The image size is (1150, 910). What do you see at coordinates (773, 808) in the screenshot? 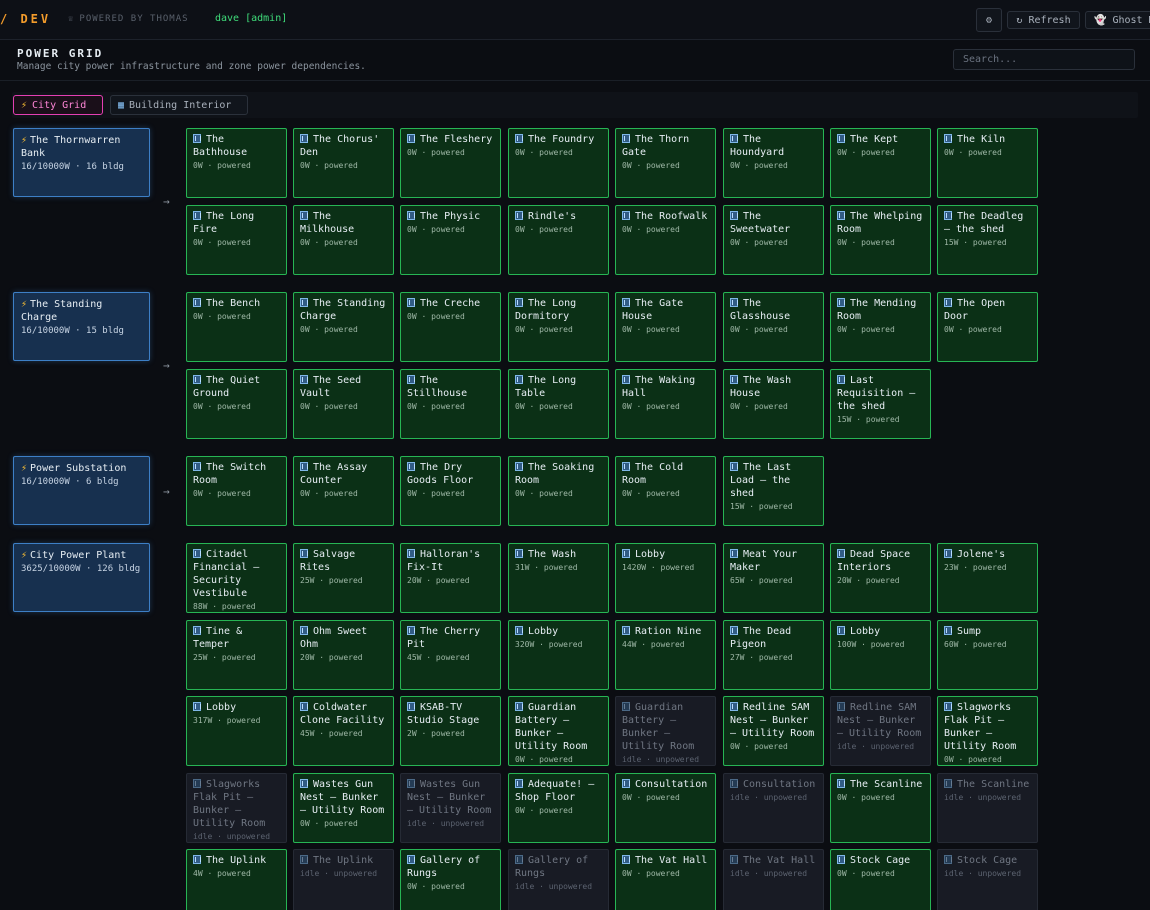
I see `building-card: Consultation idle · unpowered` at bounding box center [773, 808].